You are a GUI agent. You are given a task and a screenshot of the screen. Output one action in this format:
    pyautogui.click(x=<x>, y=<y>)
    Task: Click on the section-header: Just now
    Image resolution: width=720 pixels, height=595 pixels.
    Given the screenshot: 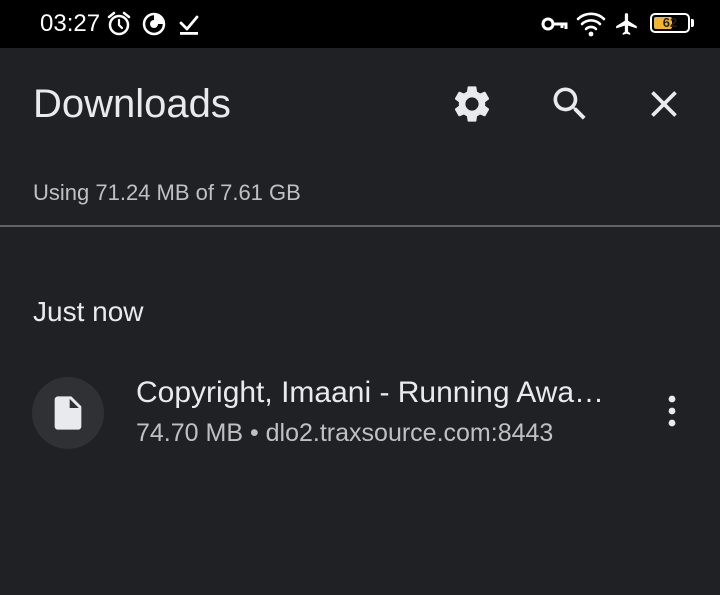 What is the action you would take?
    pyautogui.click(x=88, y=311)
    